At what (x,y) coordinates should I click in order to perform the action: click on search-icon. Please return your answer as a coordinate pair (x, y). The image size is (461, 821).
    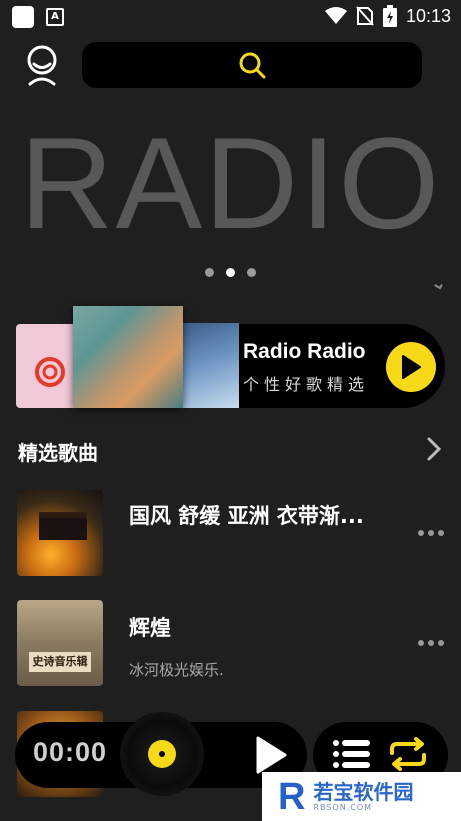
    Looking at the image, I should click on (252, 65).